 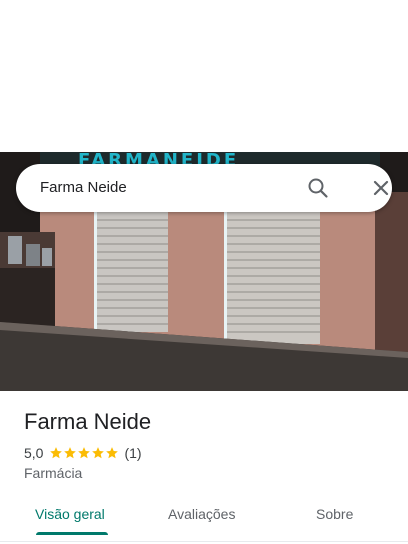 What do you see at coordinates (132, 453) in the screenshot?
I see `review-count: (1)` at bounding box center [132, 453].